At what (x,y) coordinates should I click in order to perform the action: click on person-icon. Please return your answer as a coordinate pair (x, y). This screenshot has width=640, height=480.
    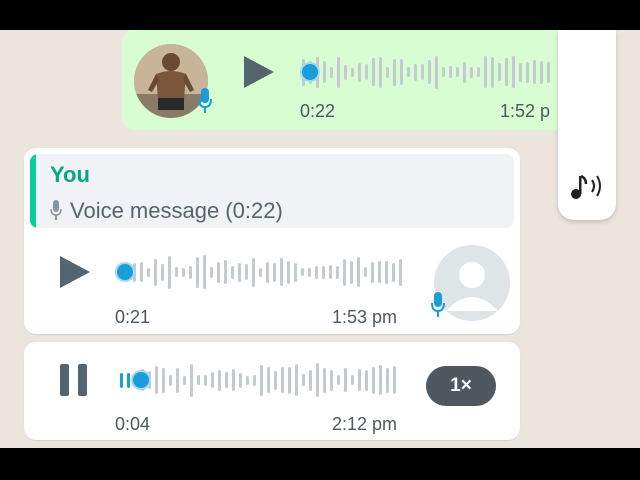
    Looking at the image, I should click on (472, 283).